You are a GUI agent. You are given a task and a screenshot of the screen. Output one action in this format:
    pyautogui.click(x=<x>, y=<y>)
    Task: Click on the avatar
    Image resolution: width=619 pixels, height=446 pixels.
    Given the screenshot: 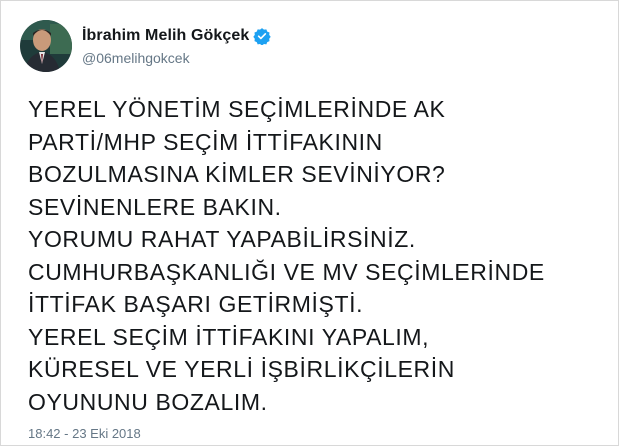 What is the action you would take?
    pyautogui.click(x=46, y=46)
    